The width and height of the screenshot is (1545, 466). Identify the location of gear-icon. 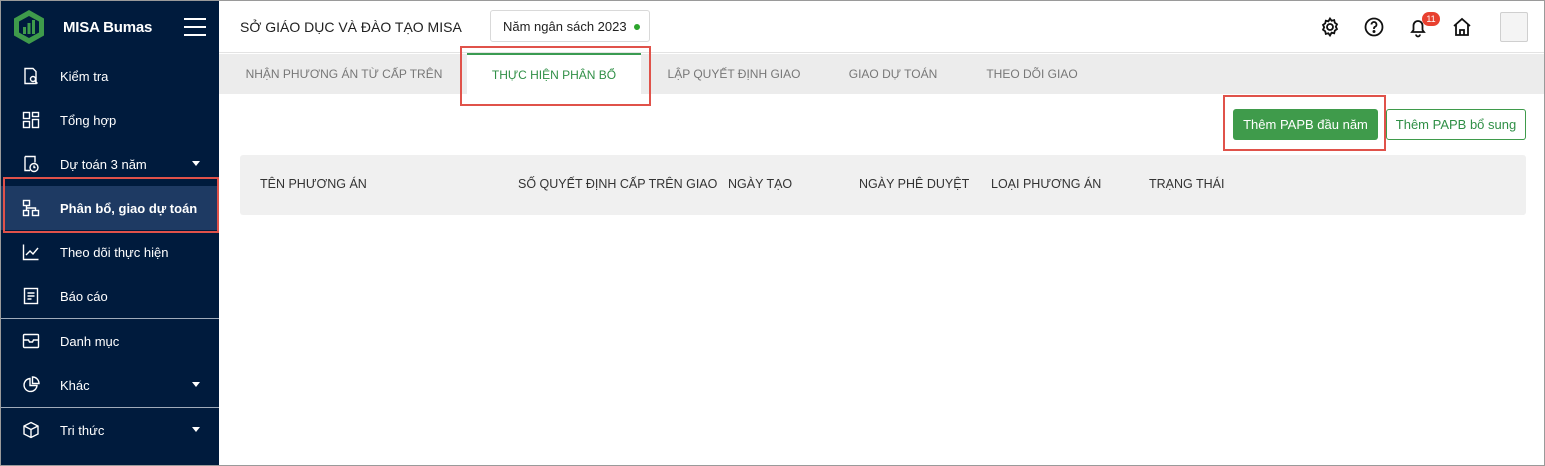
(1330, 27).